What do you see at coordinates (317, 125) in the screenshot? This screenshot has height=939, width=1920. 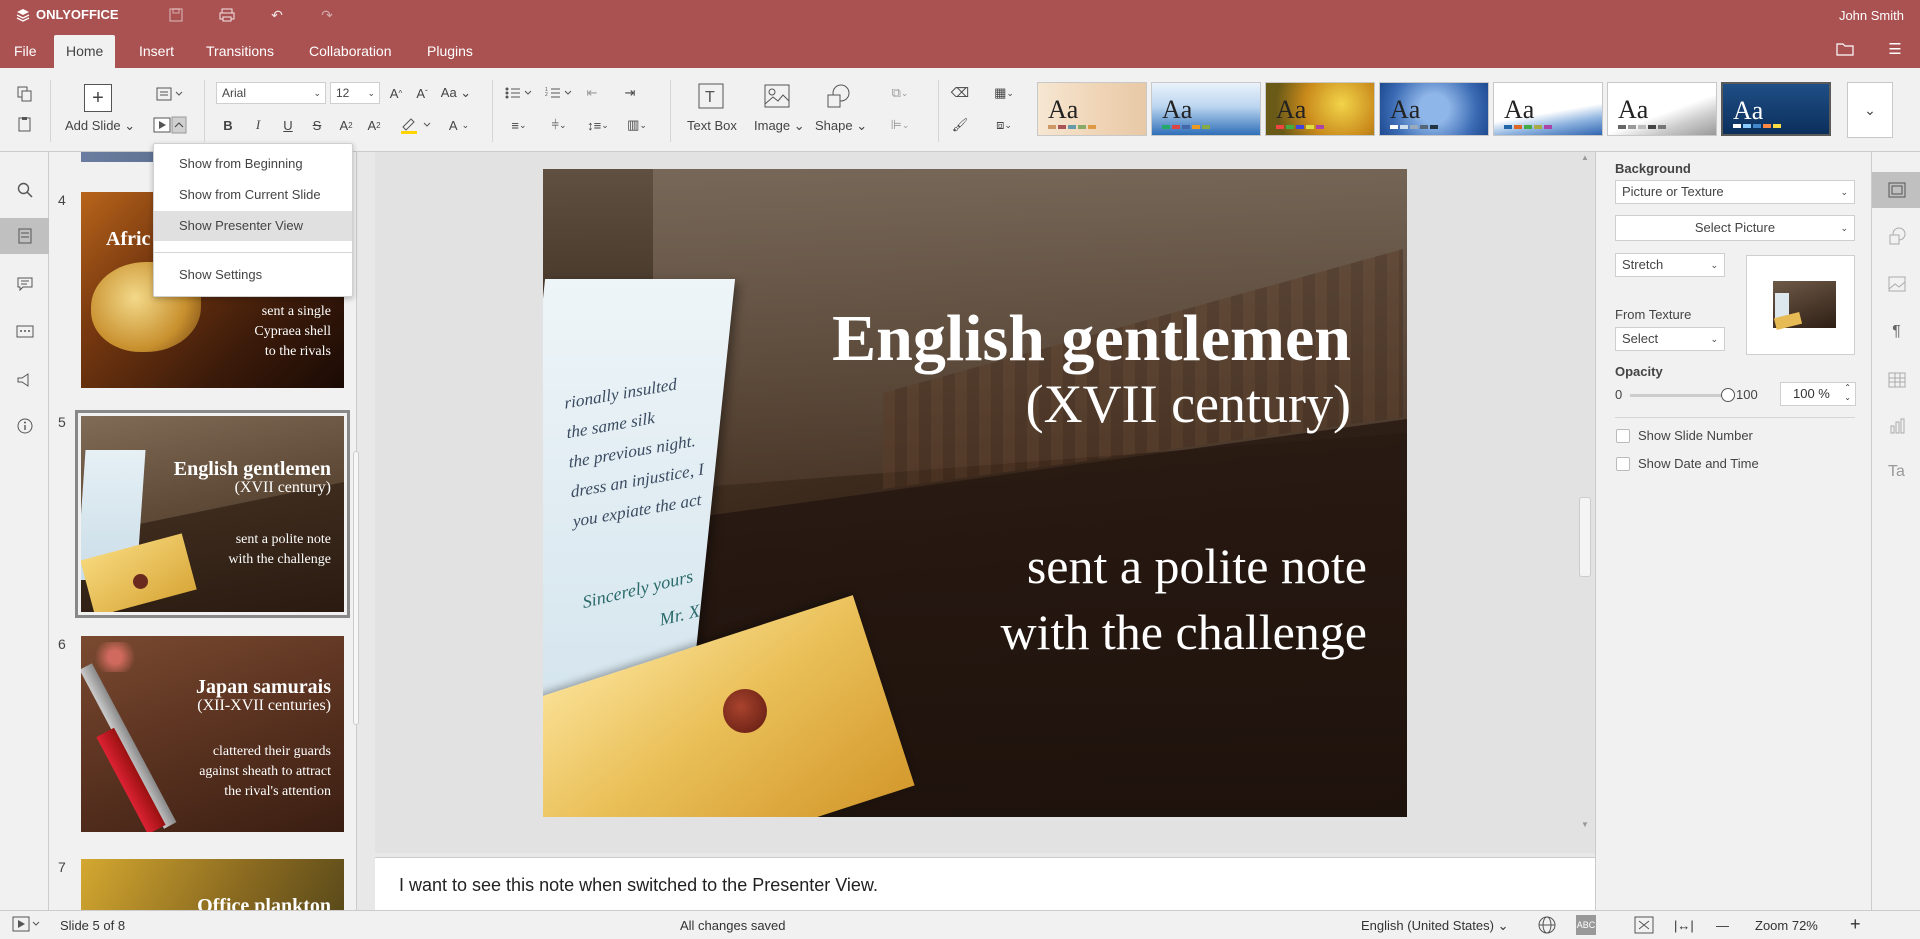 I see `strikethrough-icon: S` at bounding box center [317, 125].